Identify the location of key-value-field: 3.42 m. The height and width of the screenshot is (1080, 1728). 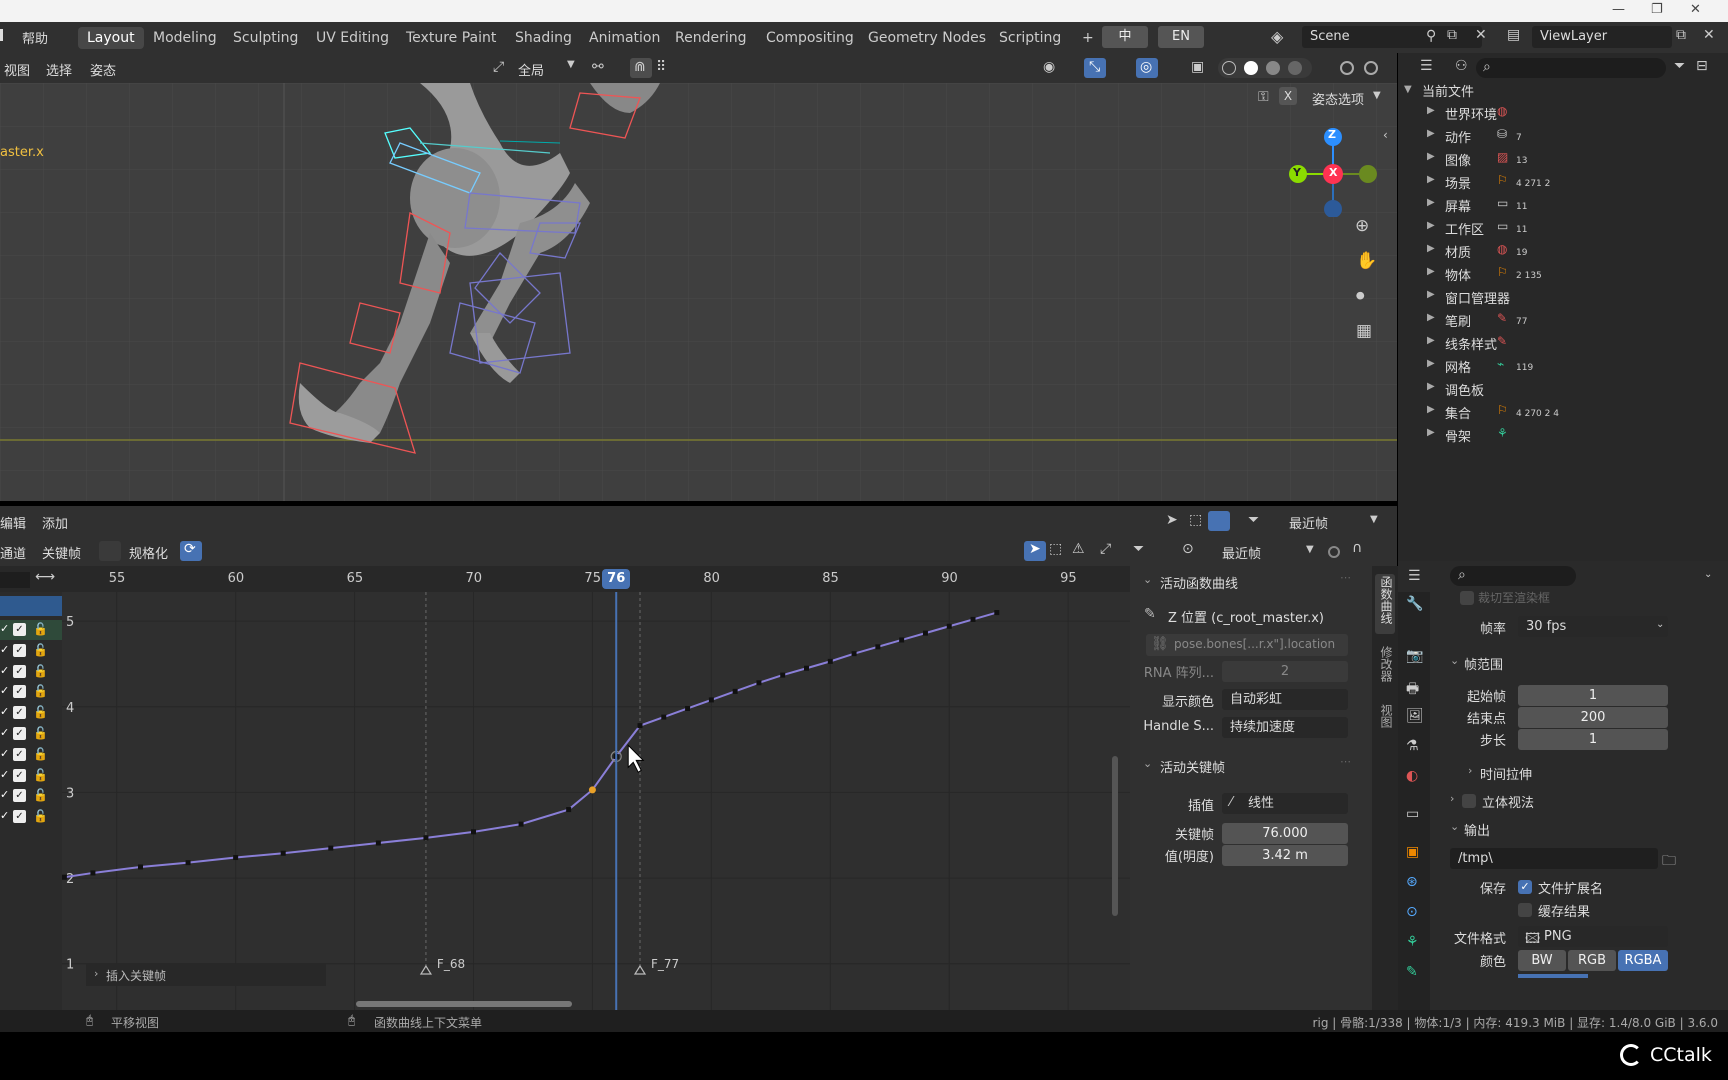
(1285, 855).